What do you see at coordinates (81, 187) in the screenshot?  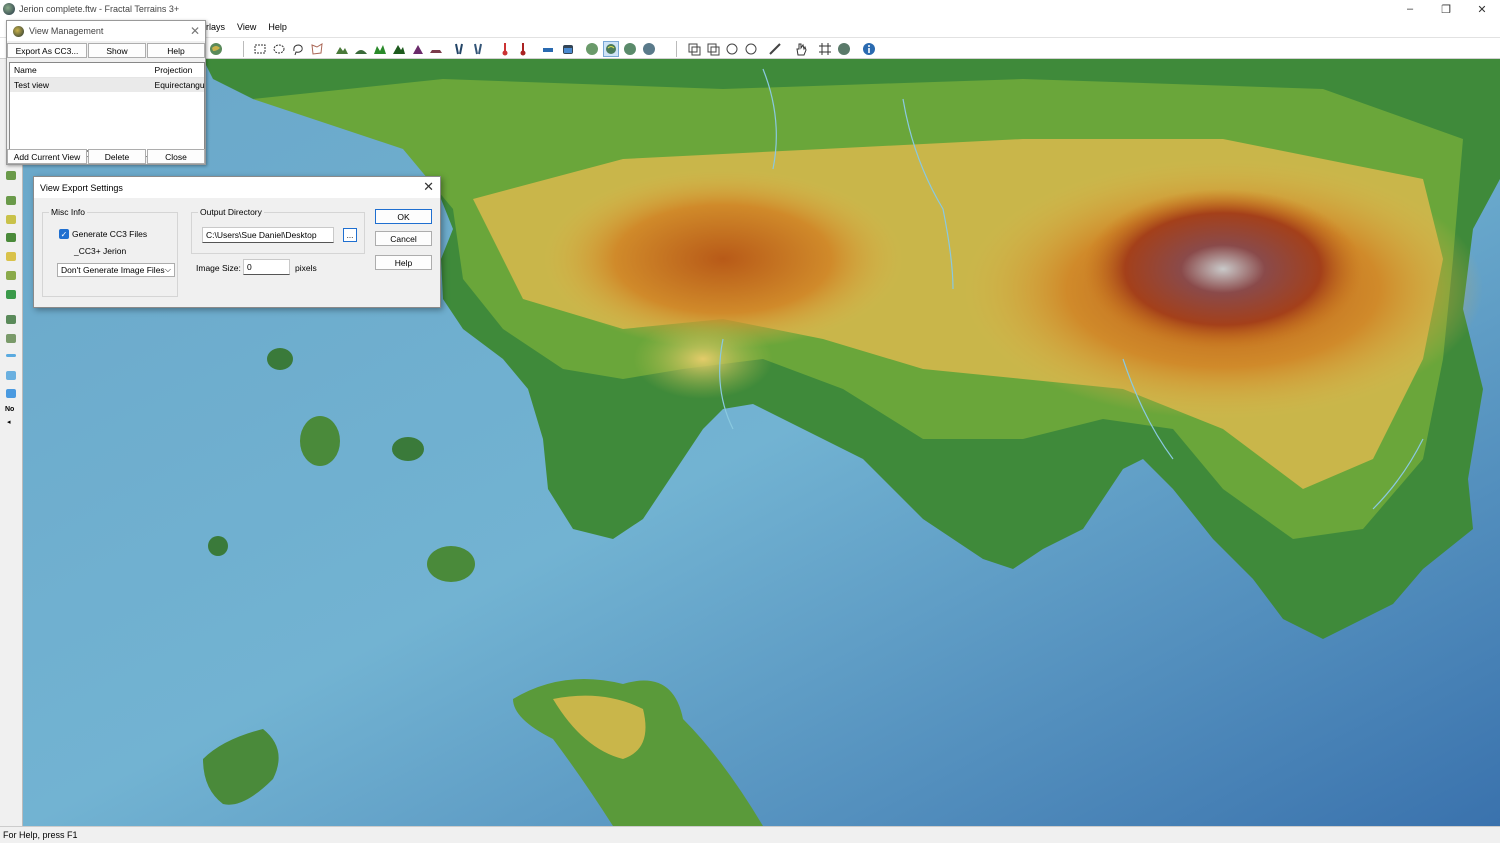 I see `dialog-title: View Export Settings` at bounding box center [81, 187].